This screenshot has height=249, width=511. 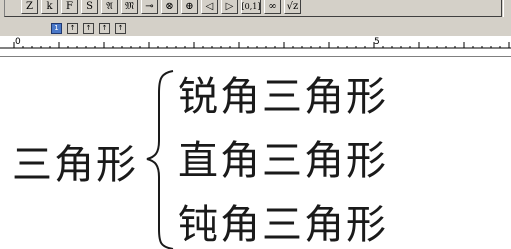 I want to click on tab-decimal-icon: ↑, so click(x=104, y=28).